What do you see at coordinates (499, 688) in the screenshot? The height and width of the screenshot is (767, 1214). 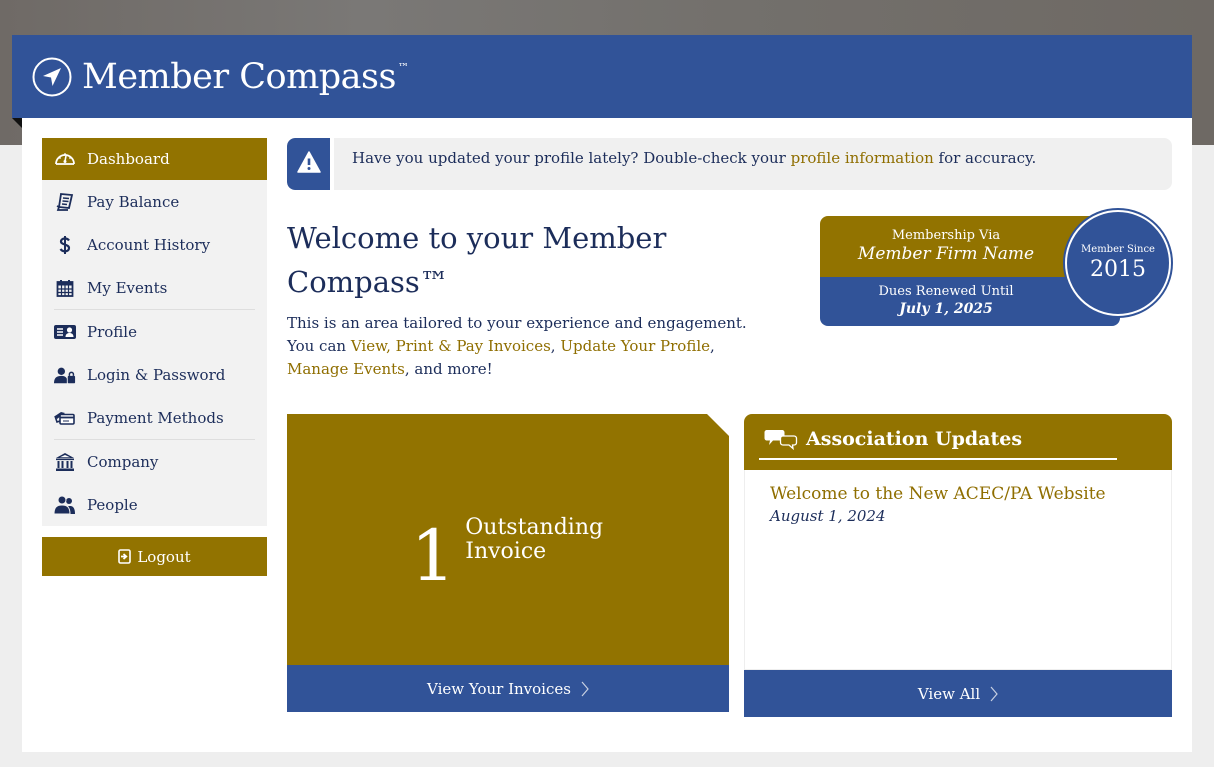 I see `view-your-invoices-label: View Your Invoices` at bounding box center [499, 688].